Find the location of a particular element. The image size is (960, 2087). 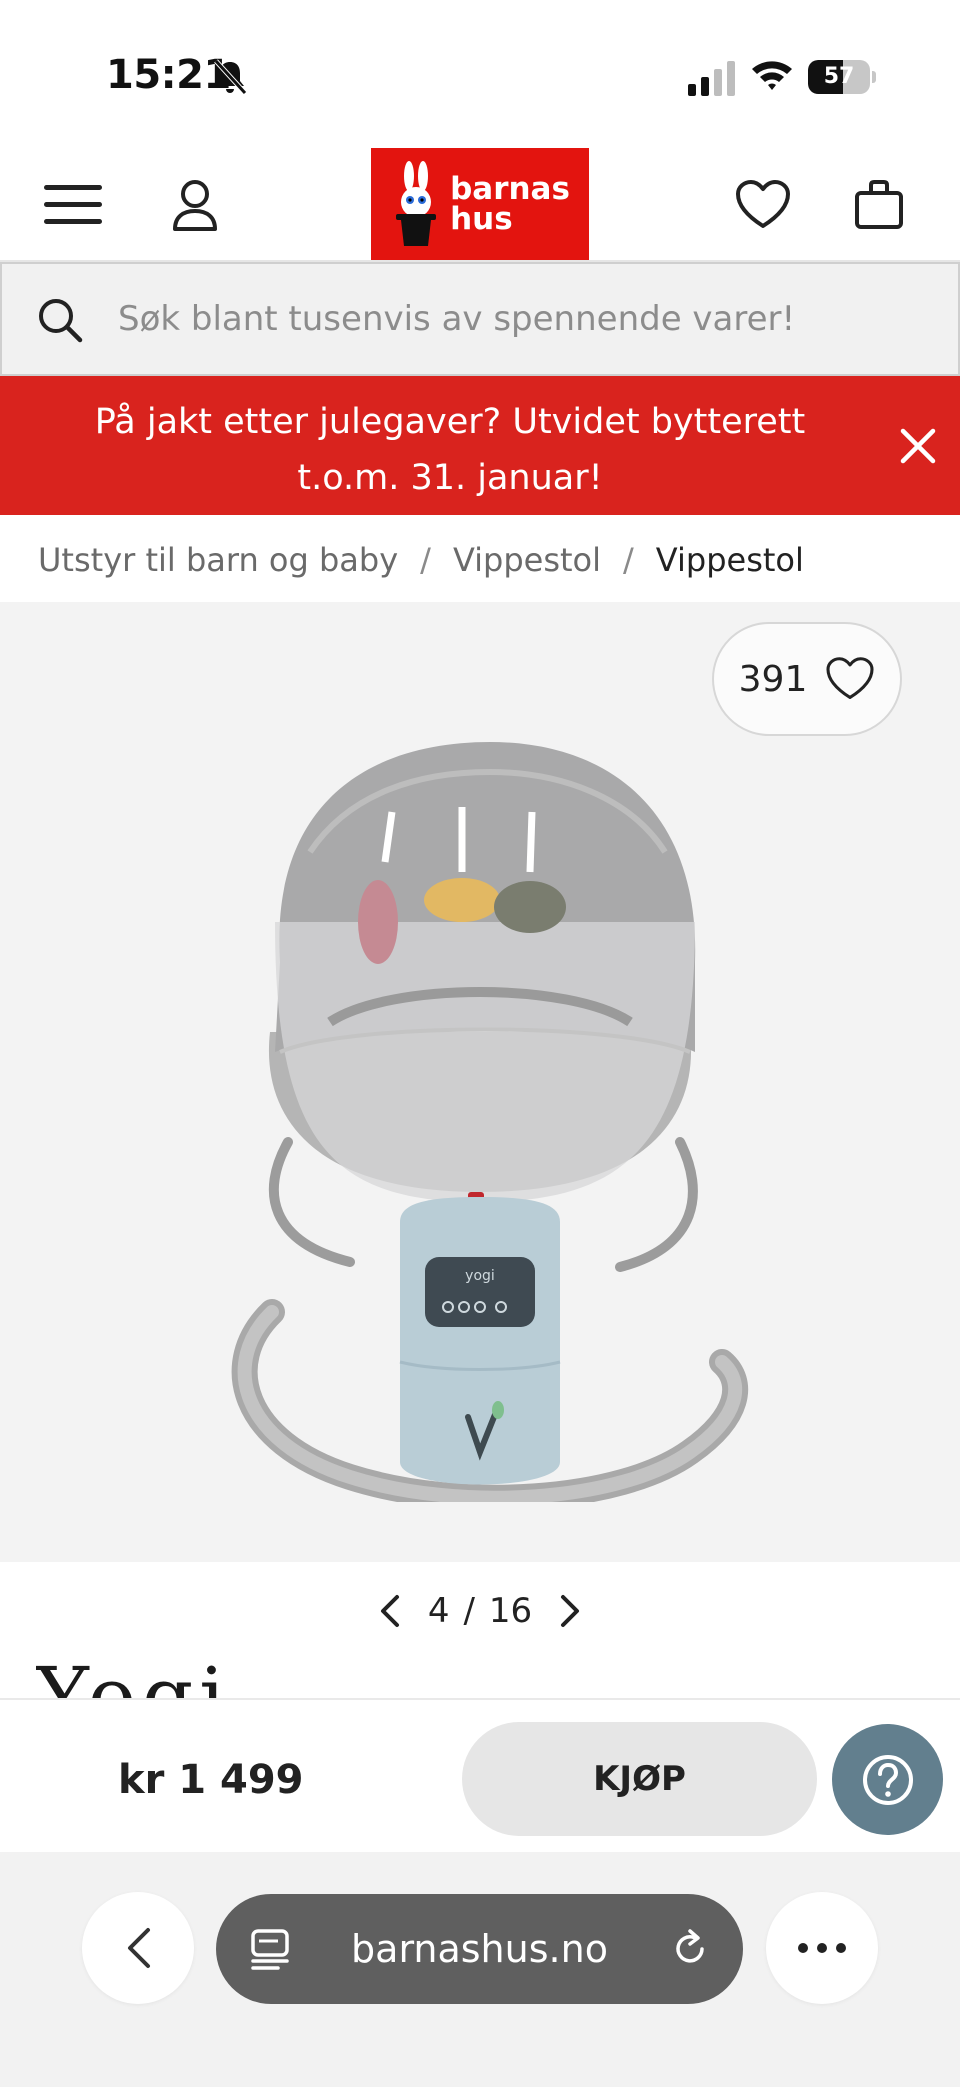

browser-more-button is located at coordinates (822, 1948).